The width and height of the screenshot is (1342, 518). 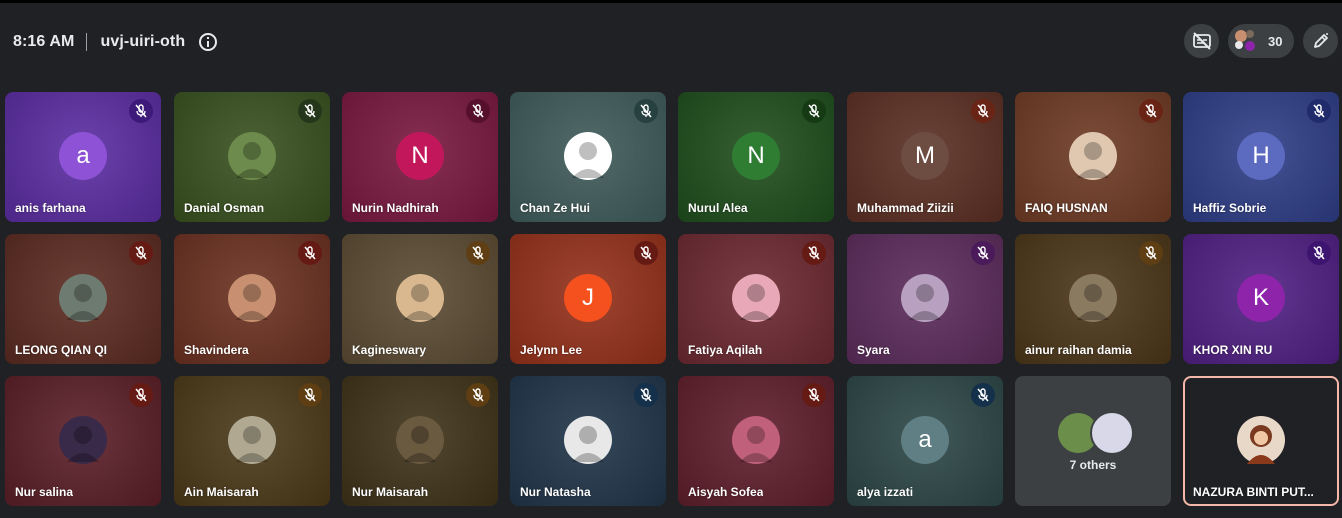 I want to click on avatar: N, so click(x=756, y=156).